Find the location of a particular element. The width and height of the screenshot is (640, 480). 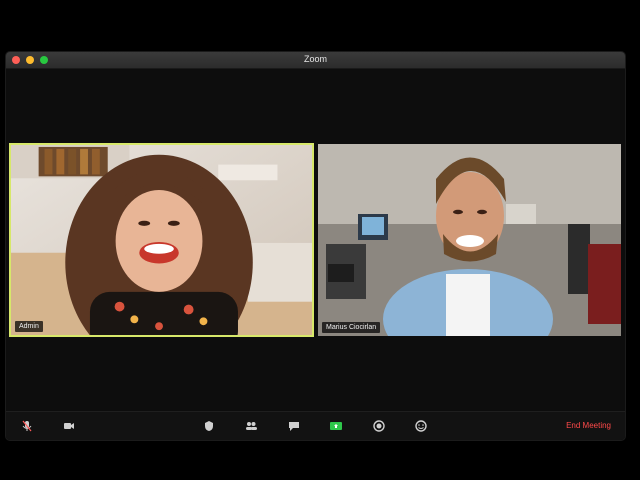

mic-muted-icon is located at coordinates (27, 426).